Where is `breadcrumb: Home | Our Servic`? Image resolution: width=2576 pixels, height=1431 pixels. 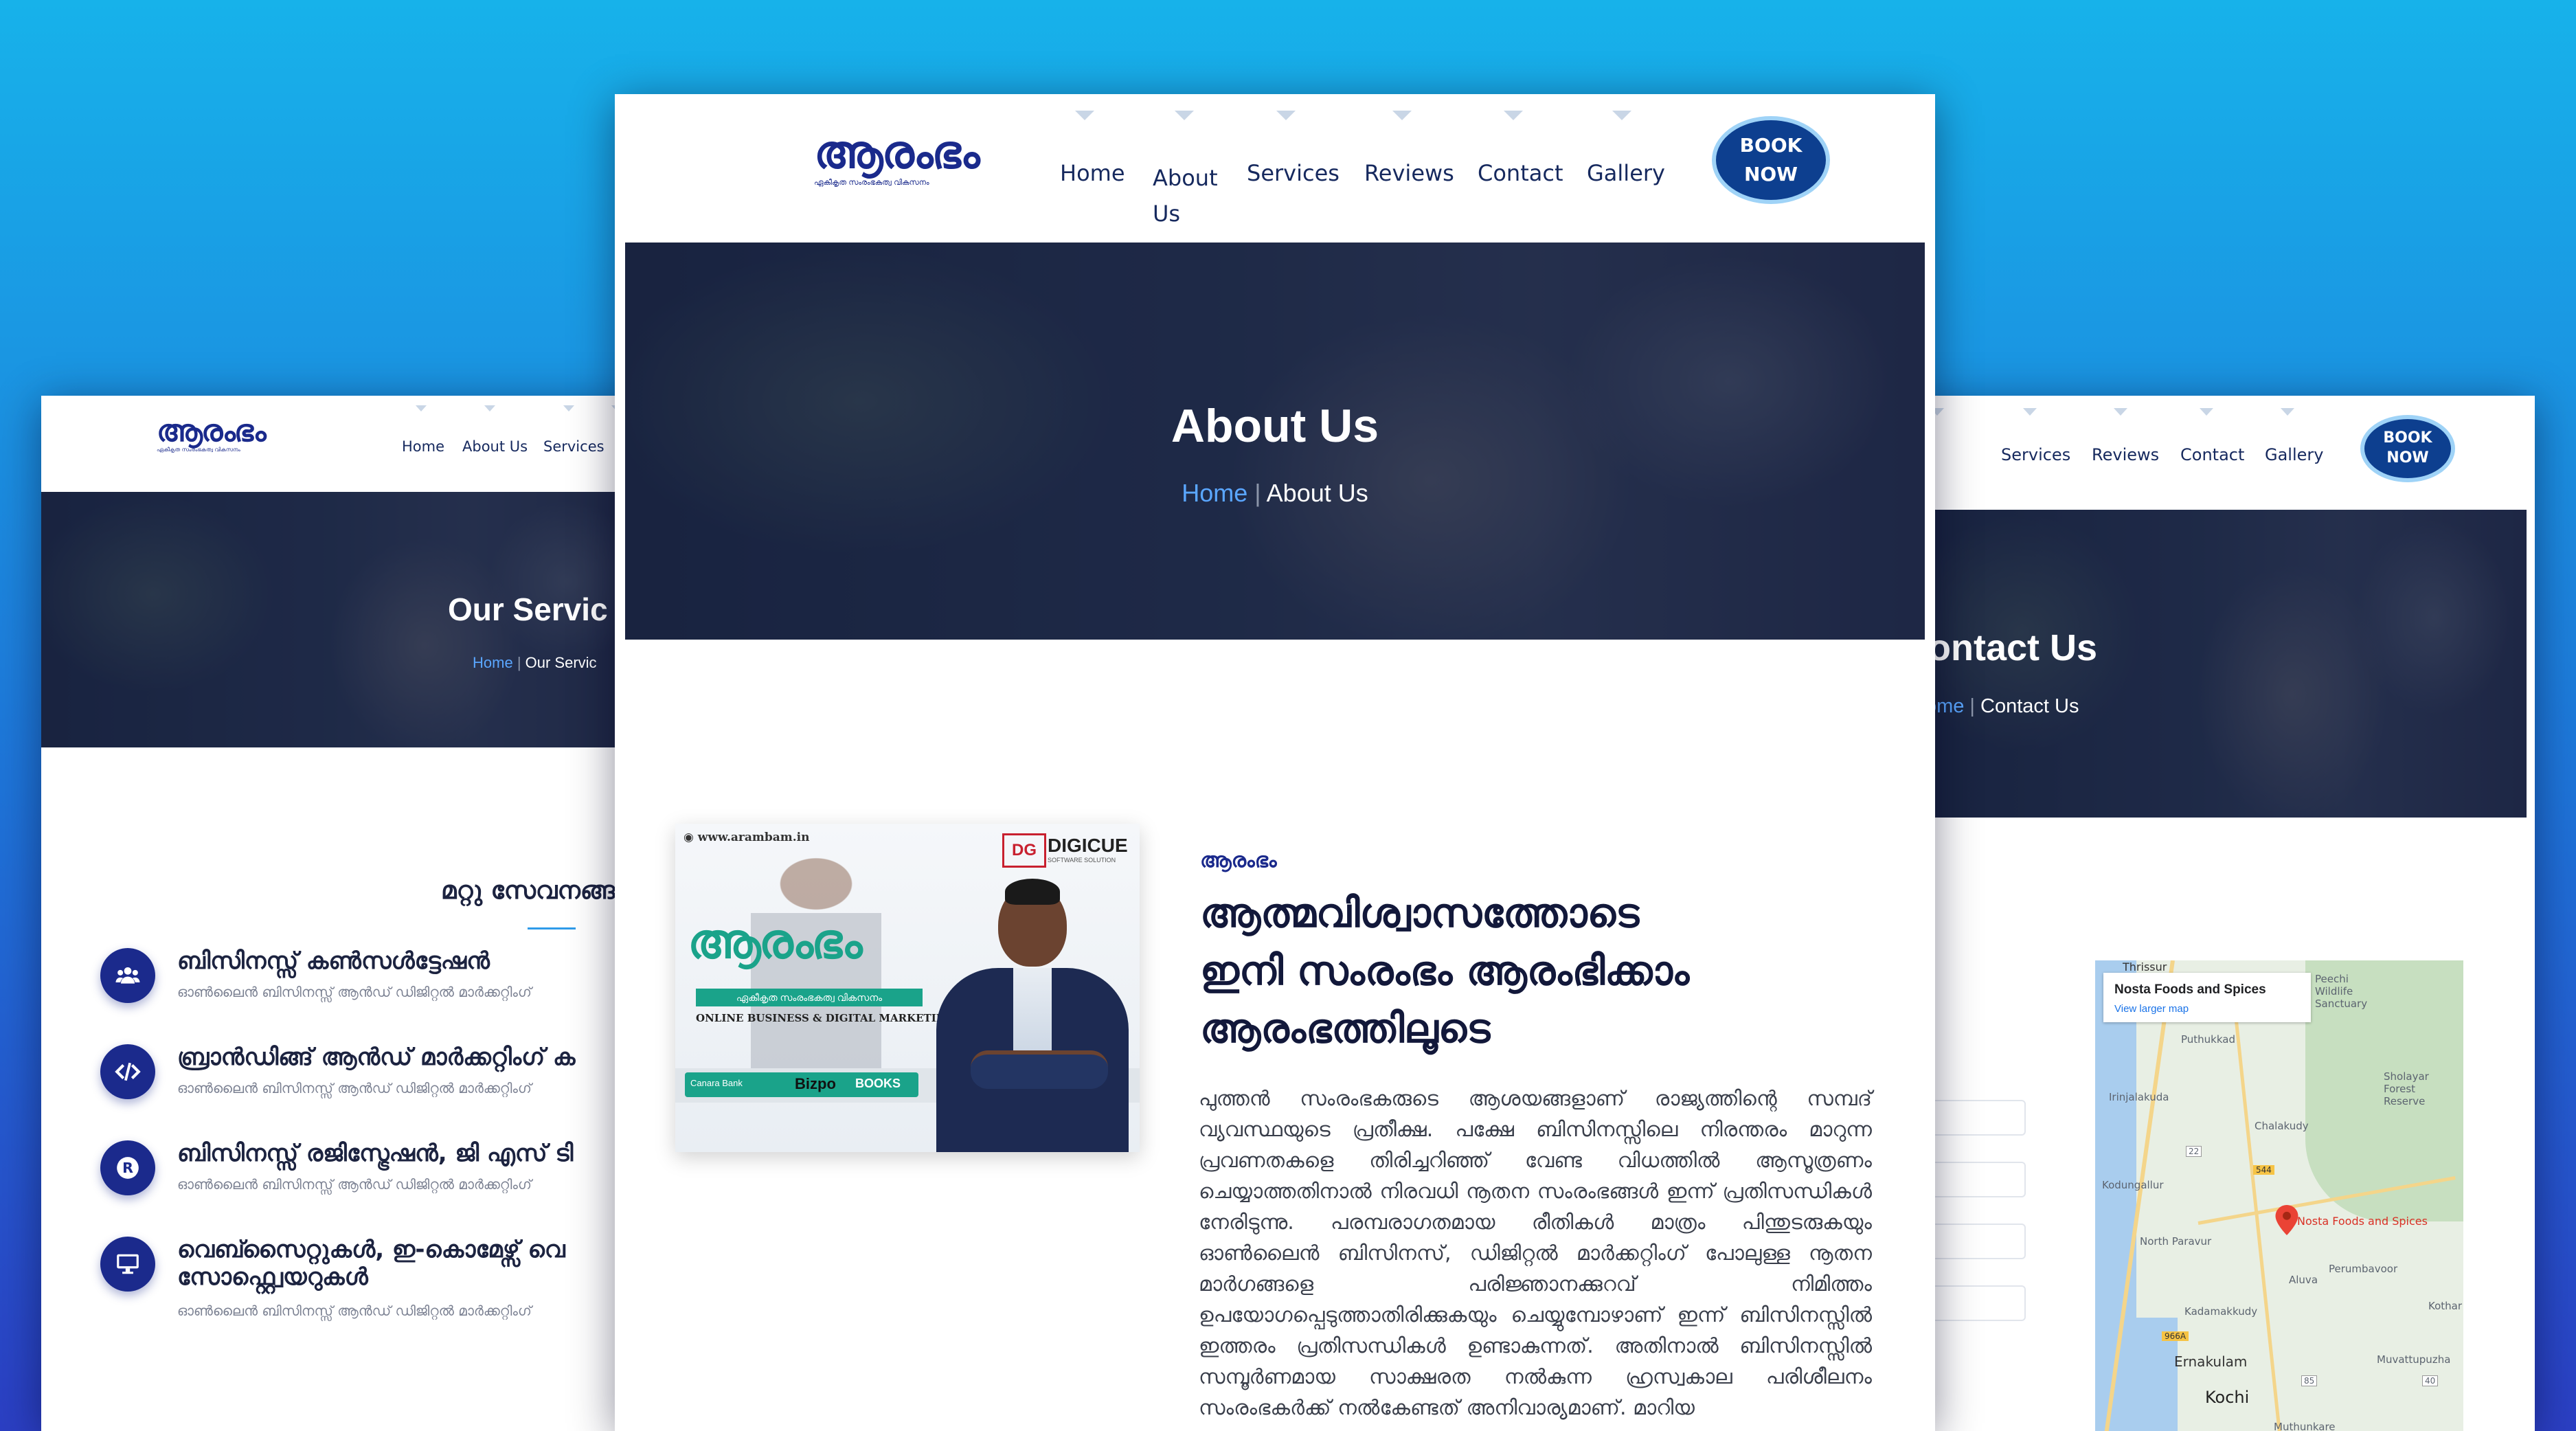
breadcrumb: Home | Our Servic is located at coordinates (535, 663).